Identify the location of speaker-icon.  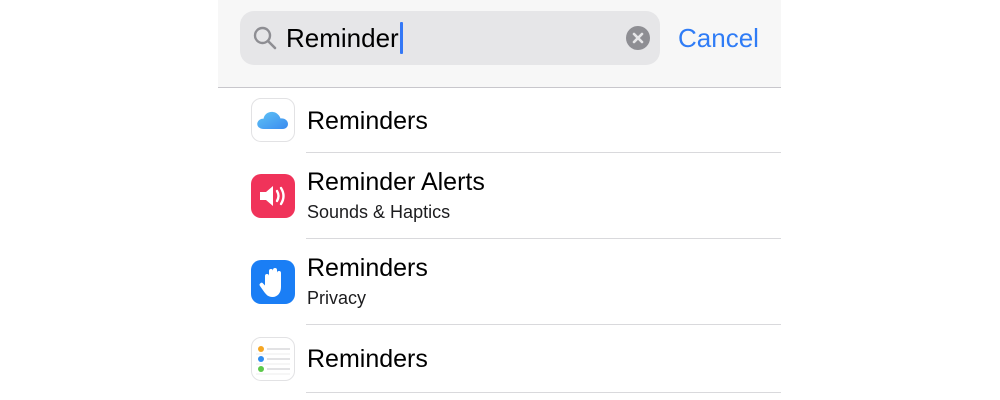
(273, 196).